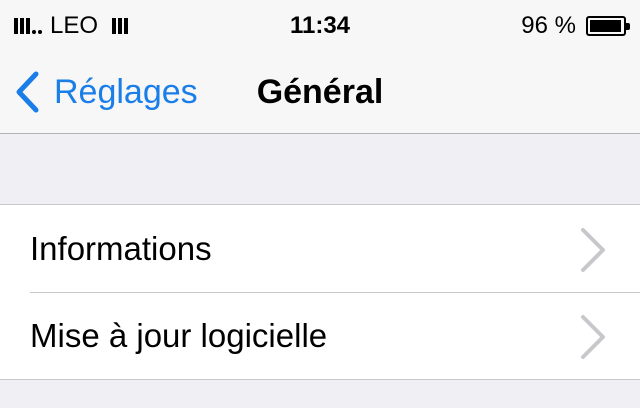  I want to click on battery-fill, so click(605, 26).